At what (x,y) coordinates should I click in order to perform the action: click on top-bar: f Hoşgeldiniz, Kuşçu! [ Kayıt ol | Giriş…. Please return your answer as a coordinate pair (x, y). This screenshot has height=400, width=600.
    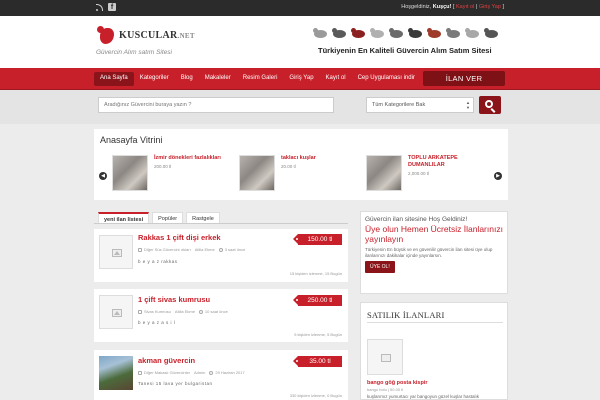
    Looking at the image, I should click on (300, 8).